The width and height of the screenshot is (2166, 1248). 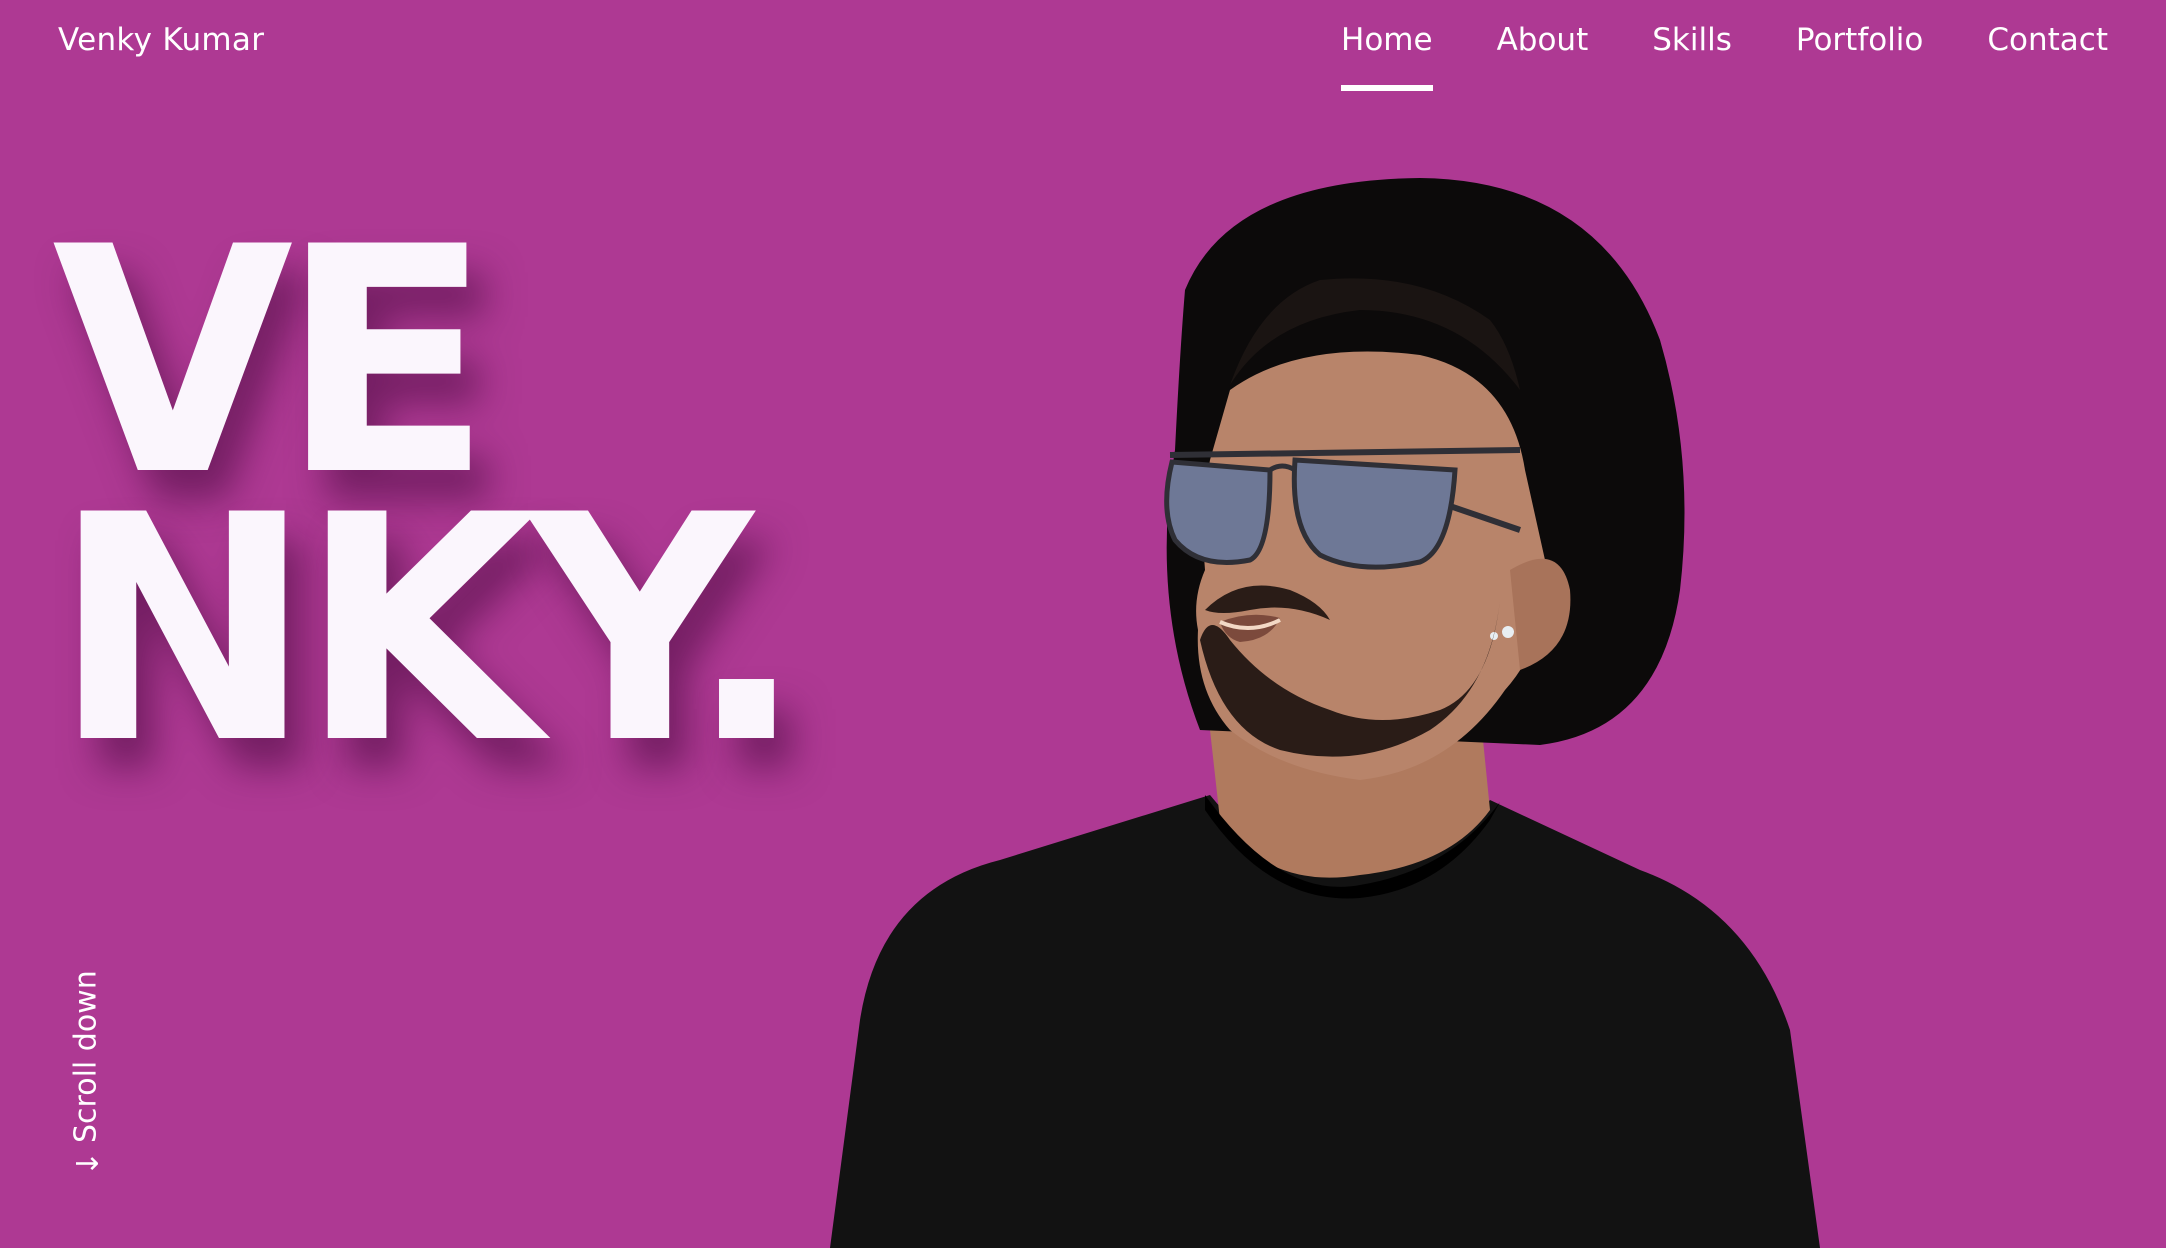 What do you see at coordinates (86, 1163) in the screenshot?
I see `arrow-down-icon: ↑` at bounding box center [86, 1163].